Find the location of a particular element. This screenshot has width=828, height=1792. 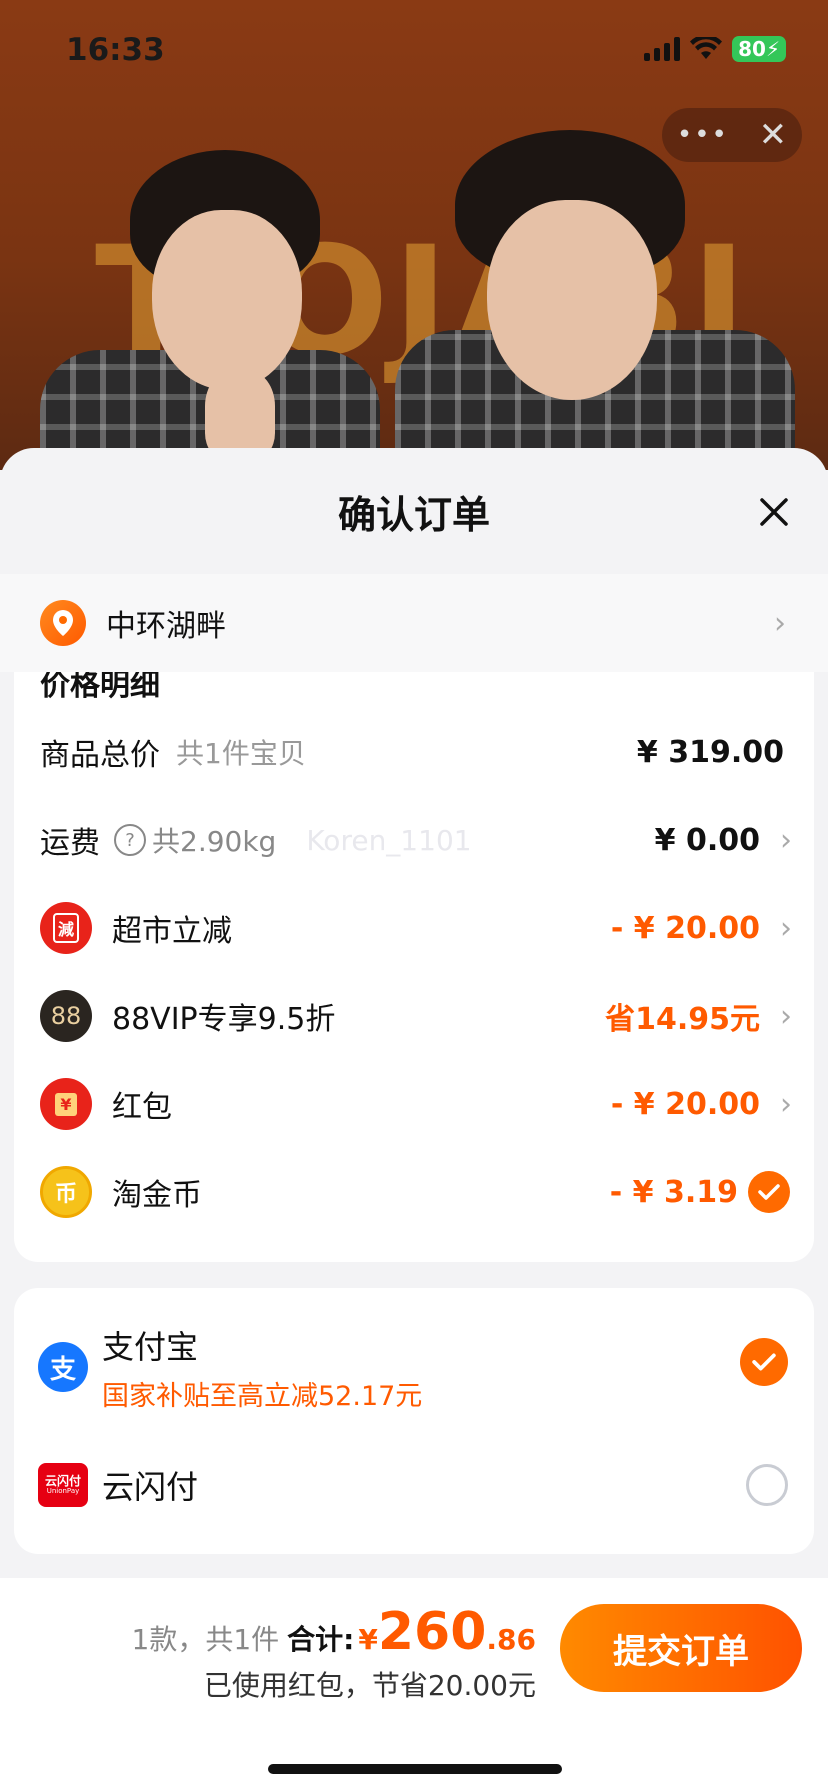

taojinbi-row: 币 淘金币 - ¥ 3.19 is located at coordinates (414, 1192).